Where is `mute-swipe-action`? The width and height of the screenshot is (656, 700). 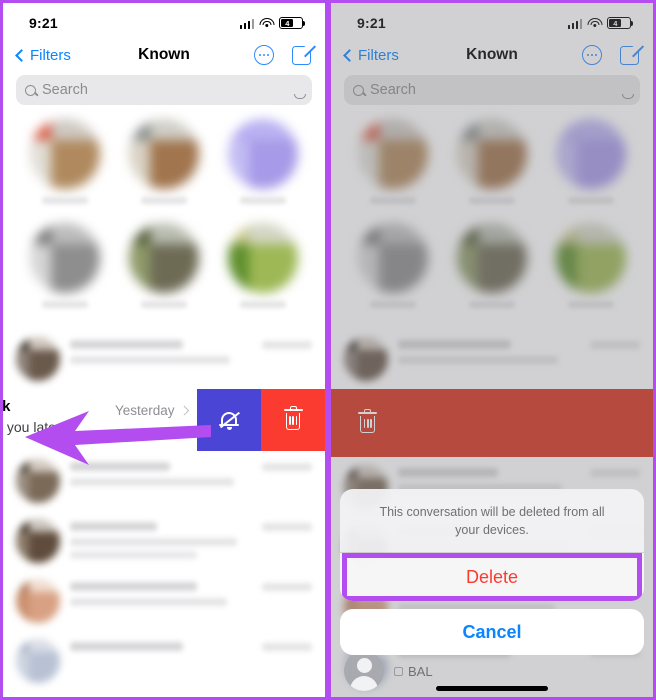 mute-swipe-action is located at coordinates (229, 420).